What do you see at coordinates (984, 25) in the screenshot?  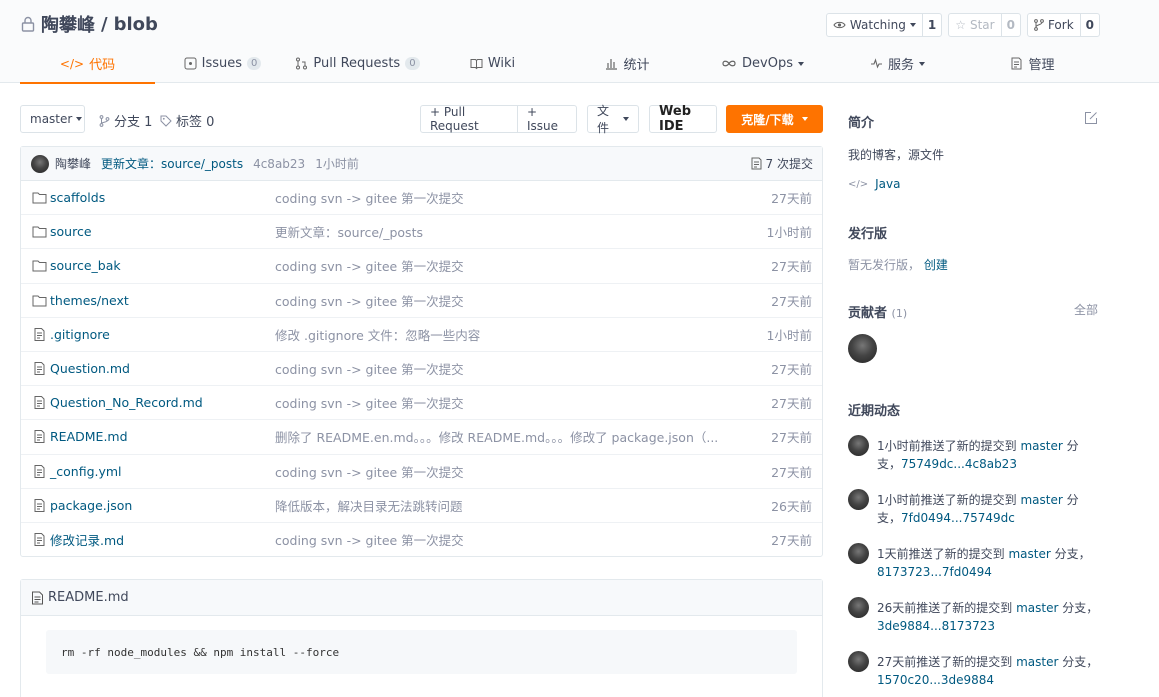 I see `star-button: ☆ Star 0` at bounding box center [984, 25].